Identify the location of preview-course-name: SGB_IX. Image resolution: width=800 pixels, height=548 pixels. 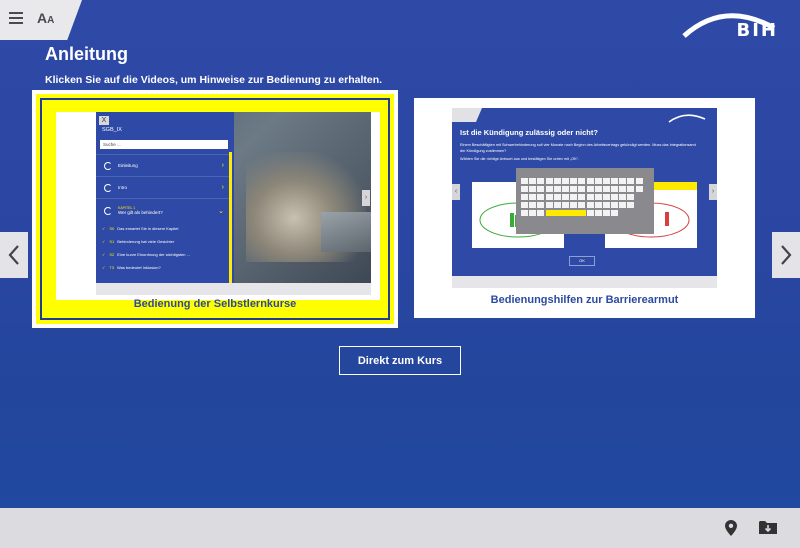
(112, 130).